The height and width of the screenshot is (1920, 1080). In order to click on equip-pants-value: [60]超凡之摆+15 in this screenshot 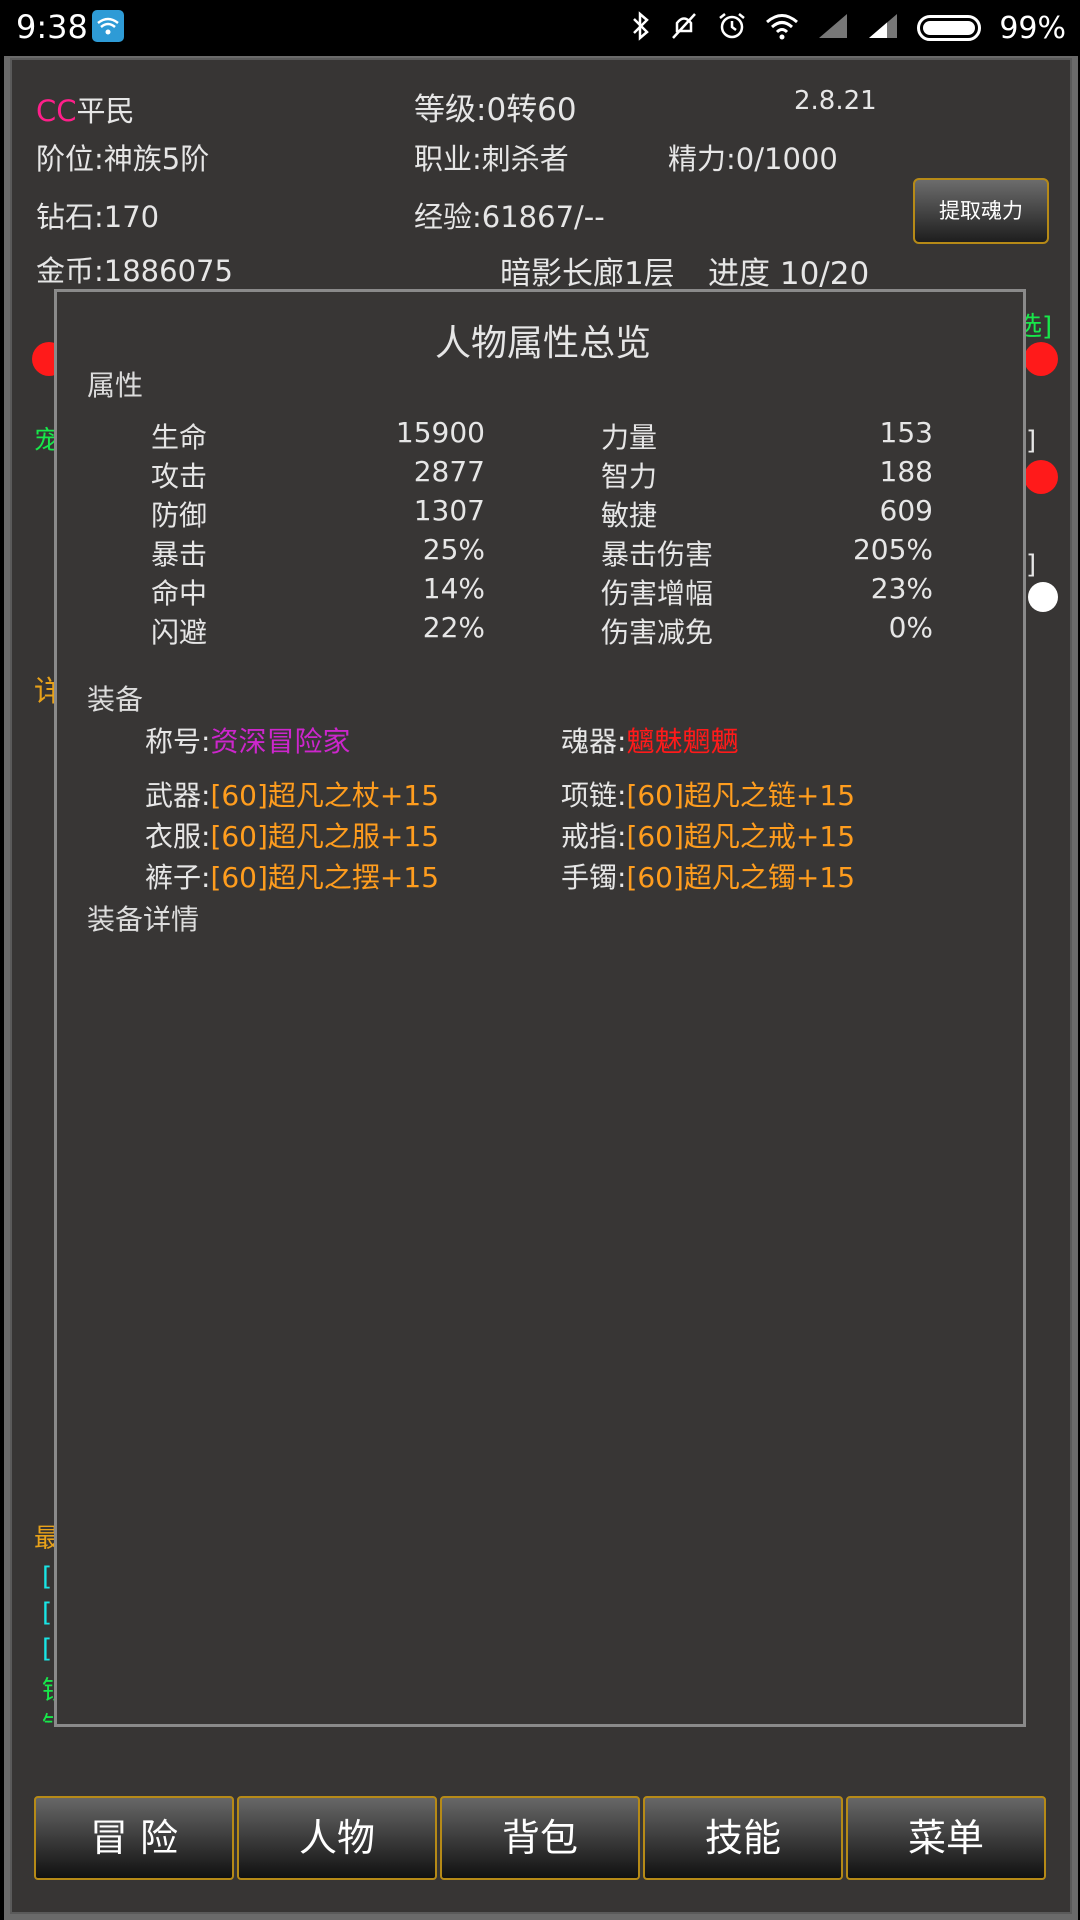, I will do `click(325, 877)`.